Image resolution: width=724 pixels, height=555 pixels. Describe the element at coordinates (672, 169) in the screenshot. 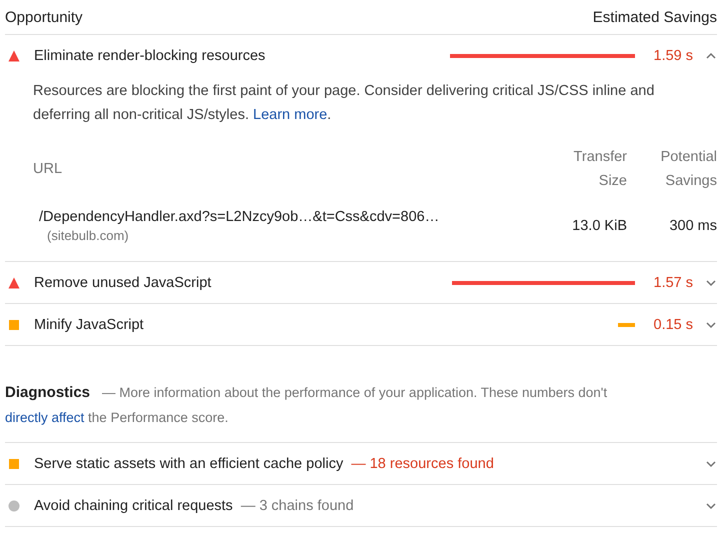

I see `column-header: Potential Savings` at that location.